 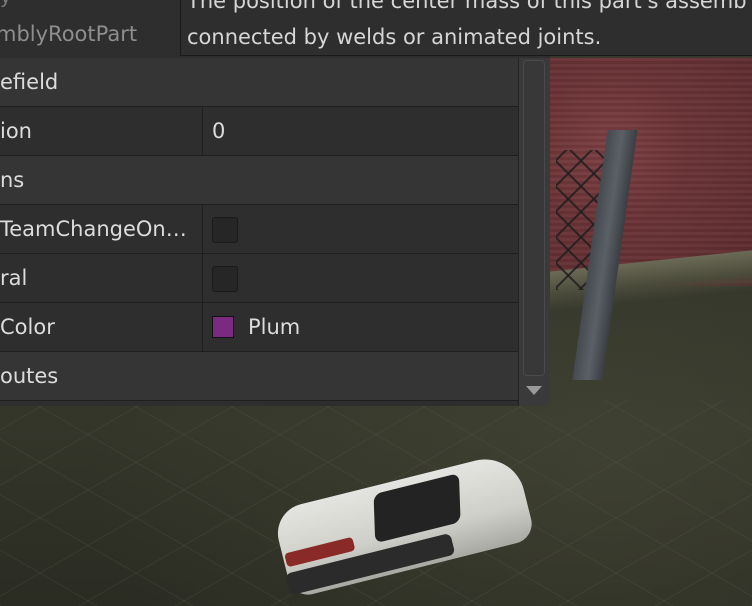 What do you see at coordinates (101, 131) in the screenshot?
I see `property-label: ion` at bounding box center [101, 131].